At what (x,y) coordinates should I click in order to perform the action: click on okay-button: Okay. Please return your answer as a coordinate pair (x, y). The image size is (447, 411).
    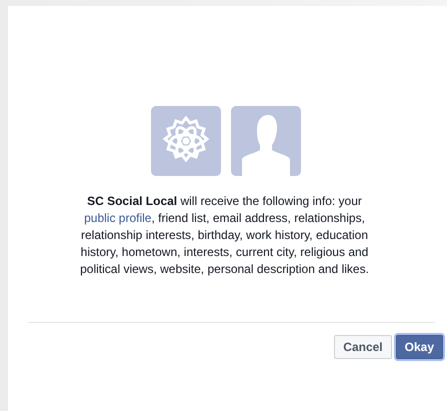
    Looking at the image, I should click on (419, 347).